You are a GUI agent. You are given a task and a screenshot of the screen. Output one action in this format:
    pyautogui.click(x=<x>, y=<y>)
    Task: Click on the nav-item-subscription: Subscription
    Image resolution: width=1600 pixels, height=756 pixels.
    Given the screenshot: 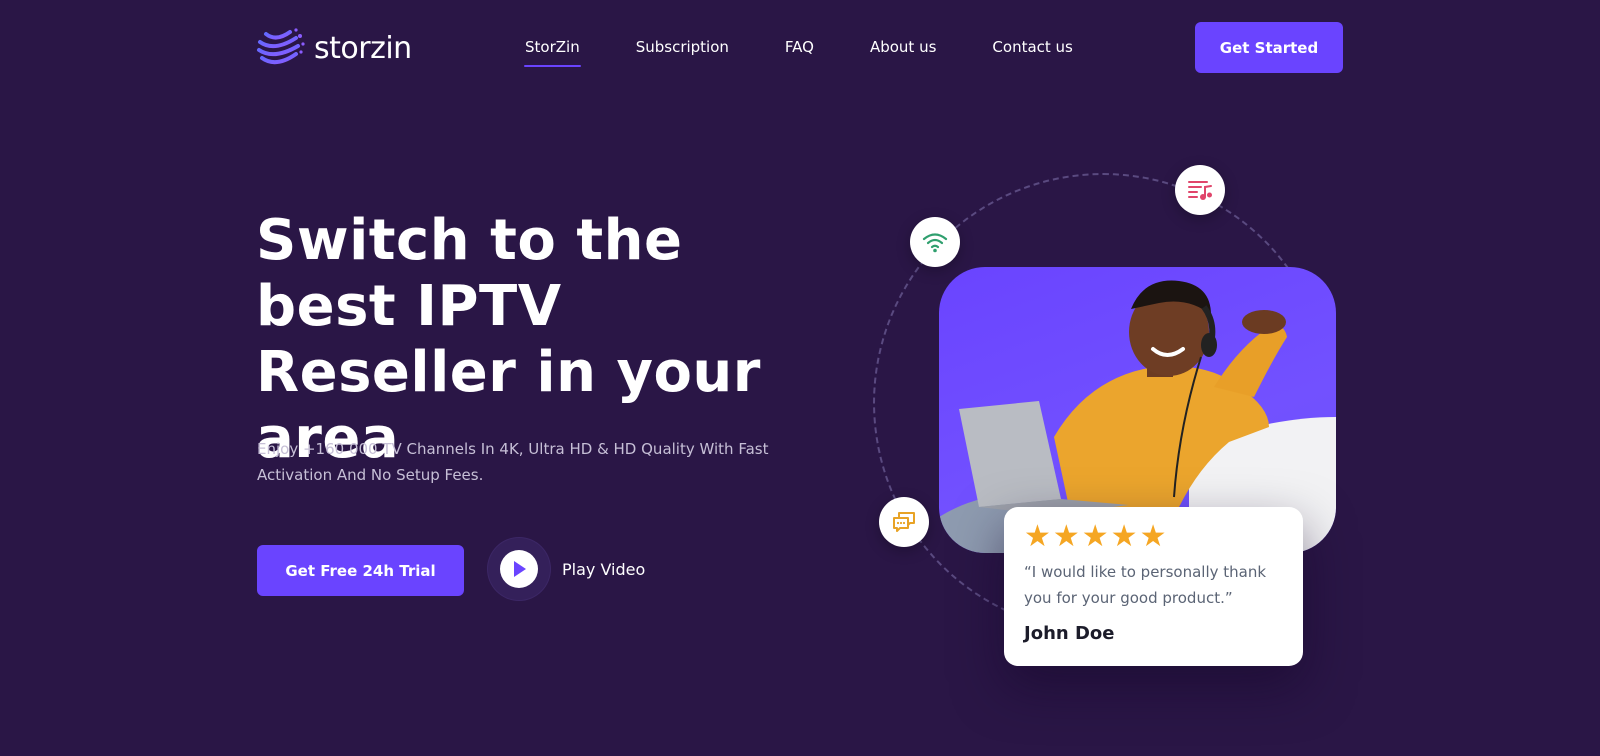 What is the action you would take?
    pyautogui.click(x=682, y=47)
    